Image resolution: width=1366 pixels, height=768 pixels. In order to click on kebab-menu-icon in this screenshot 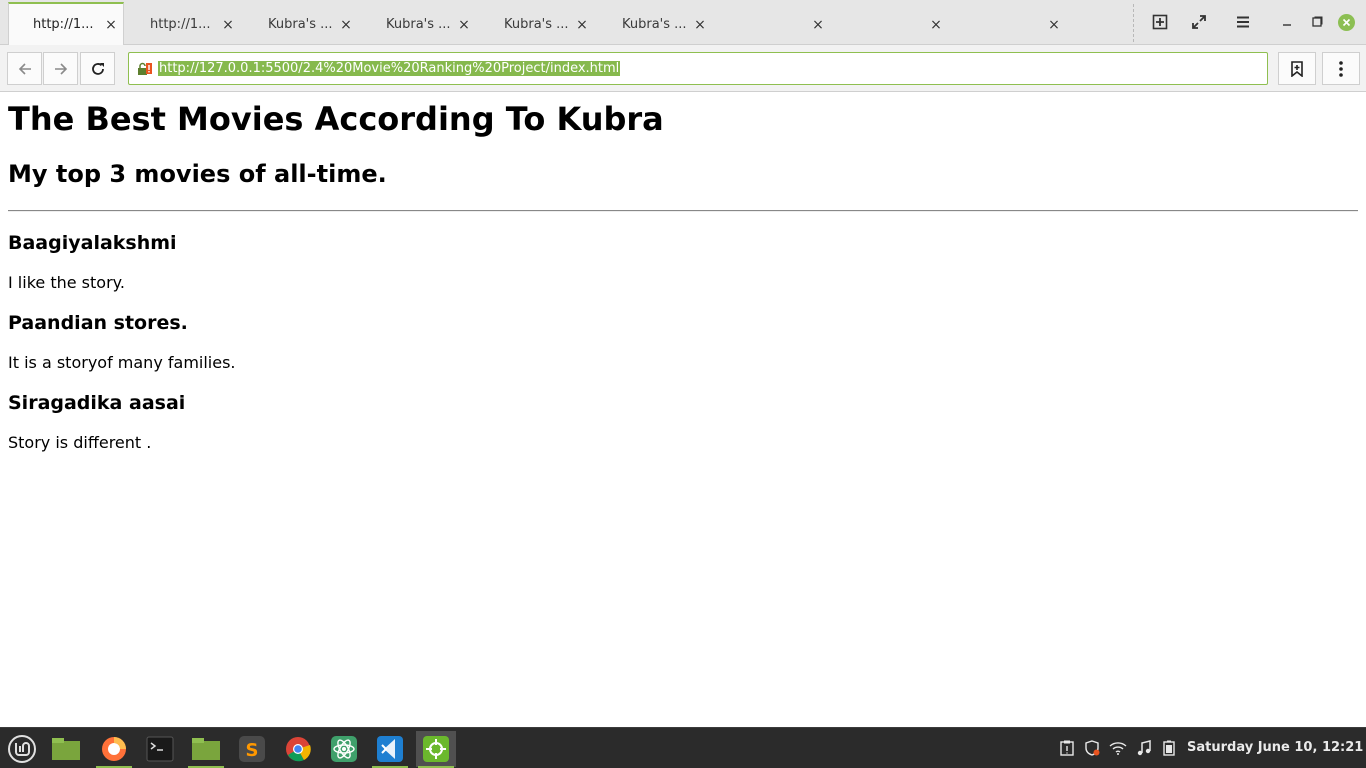, I will do `click(1341, 68)`.